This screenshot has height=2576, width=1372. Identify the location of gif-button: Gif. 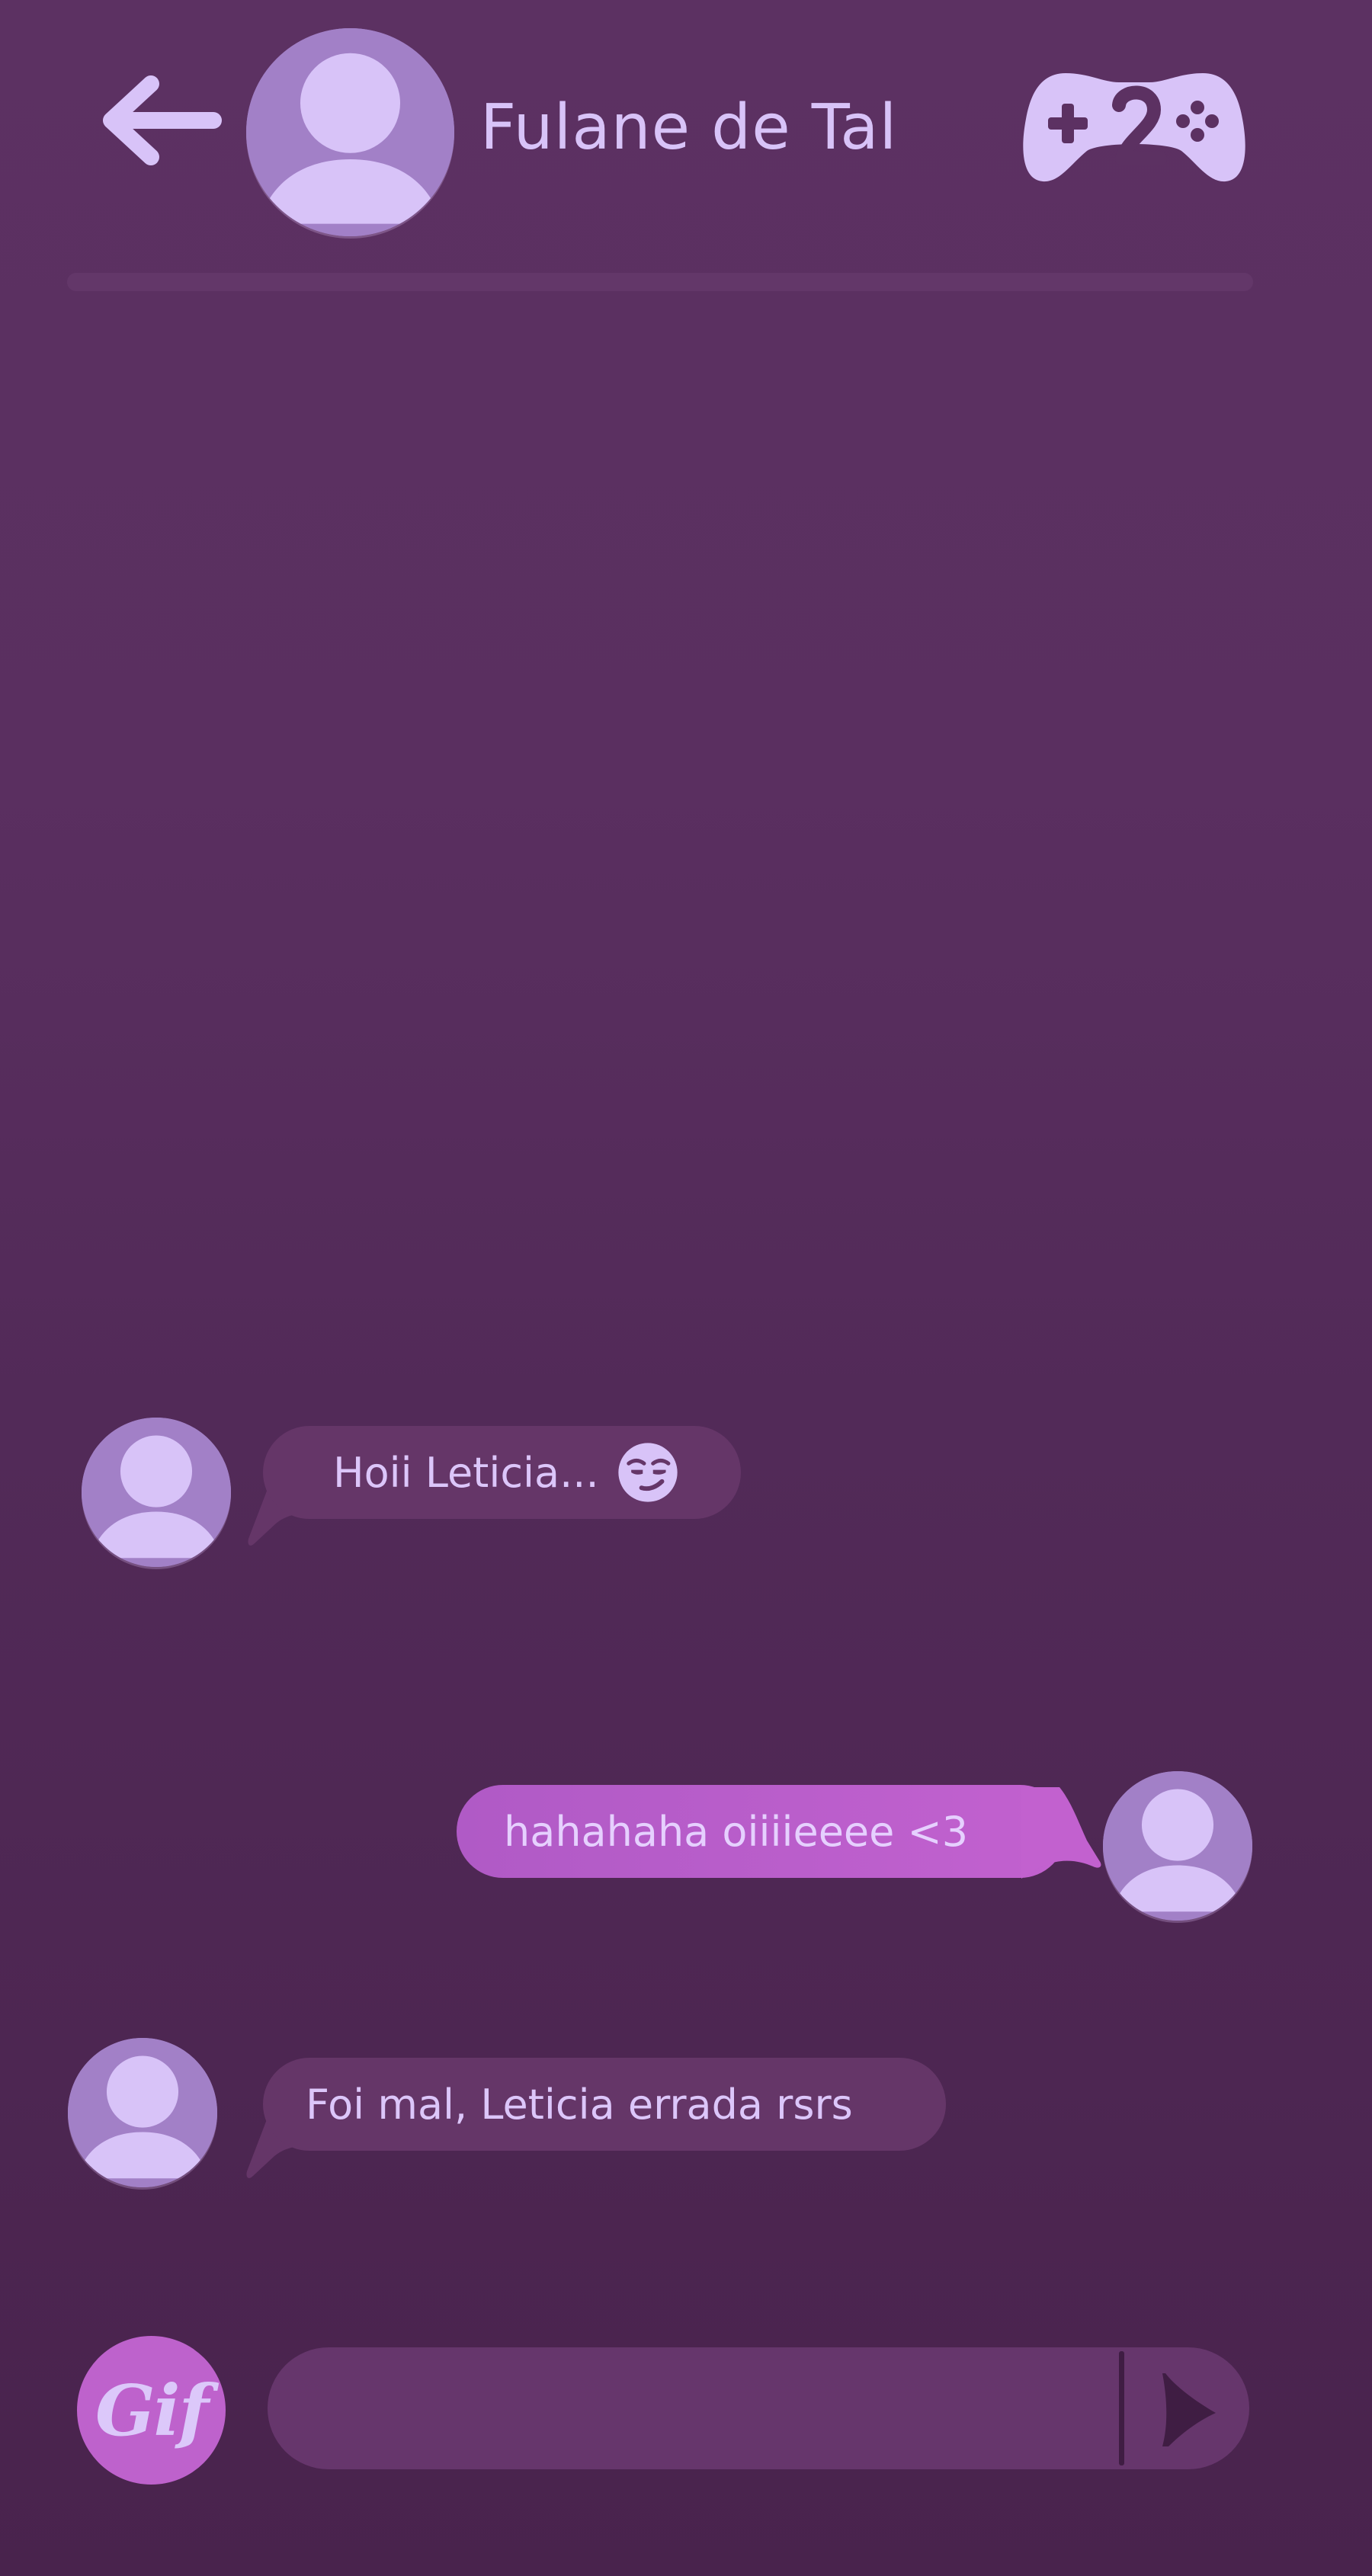
(151, 2410).